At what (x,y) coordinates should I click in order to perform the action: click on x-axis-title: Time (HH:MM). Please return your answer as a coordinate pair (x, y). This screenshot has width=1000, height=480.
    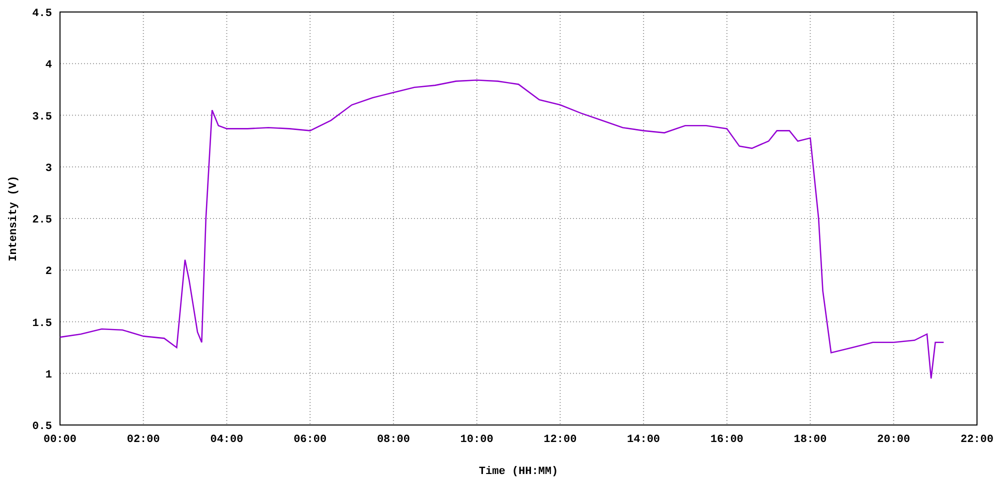
    Looking at the image, I should click on (518, 472).